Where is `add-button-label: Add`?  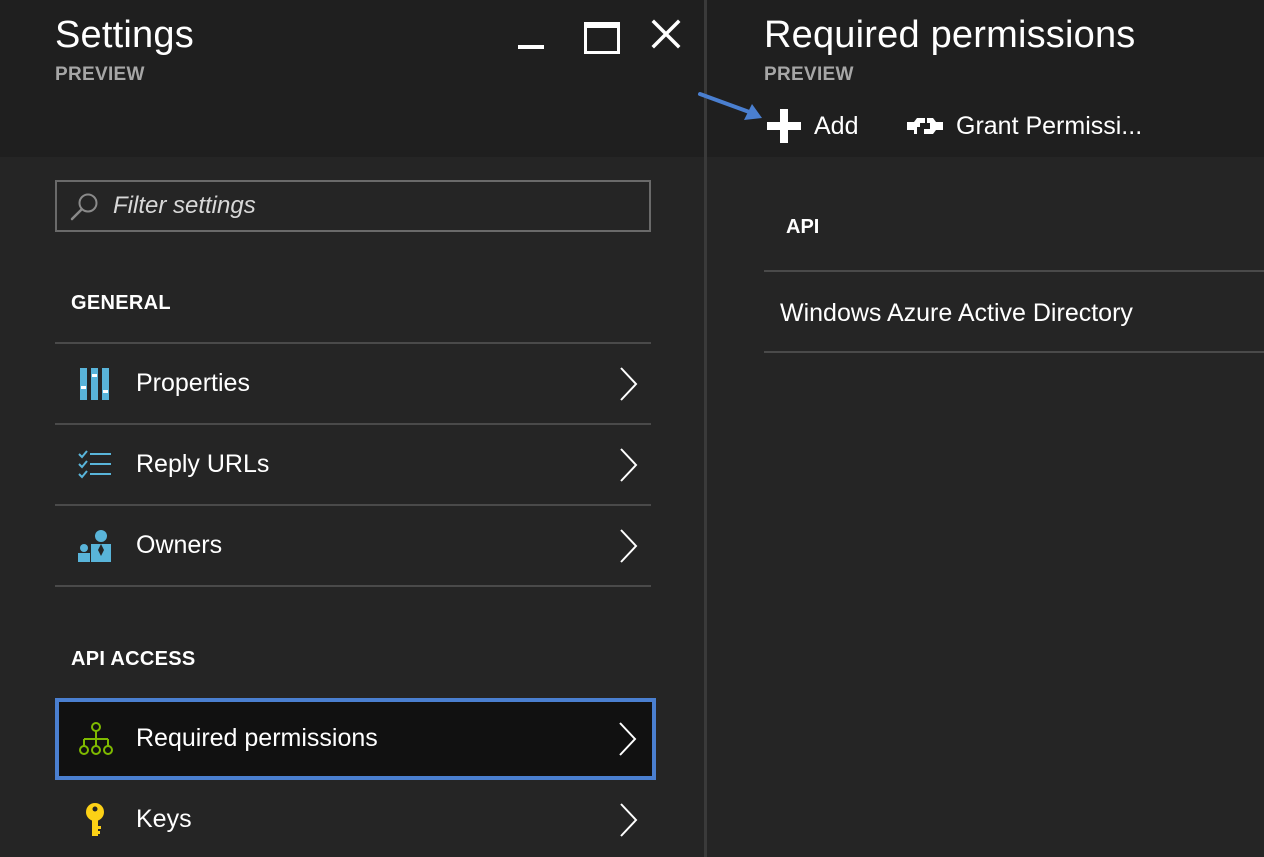 add-button-label: Add is located at coordinates (836, 125).